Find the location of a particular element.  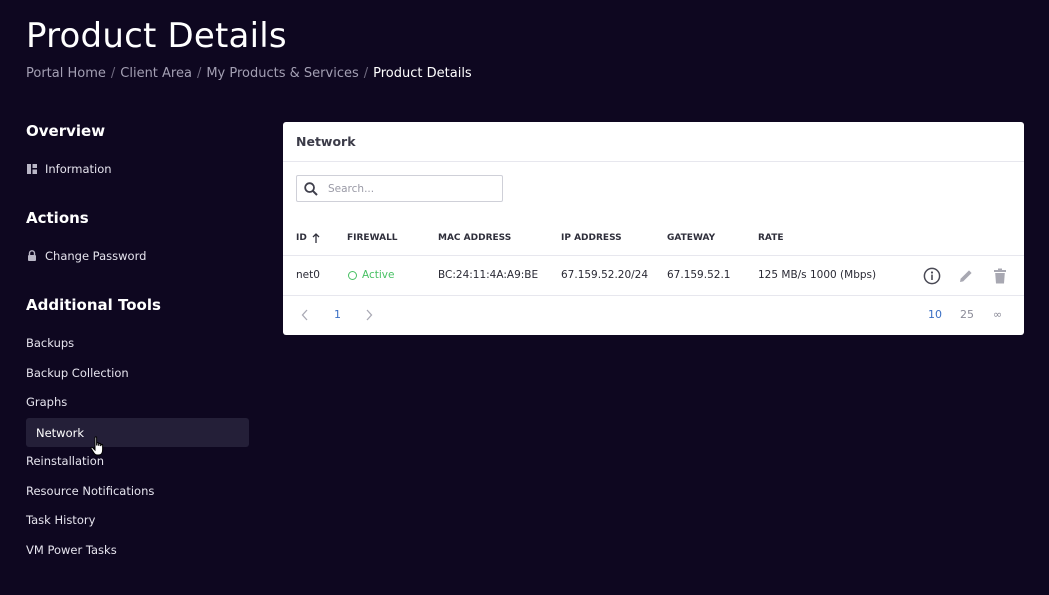

lock-icon is located at coordinates (31, 255).